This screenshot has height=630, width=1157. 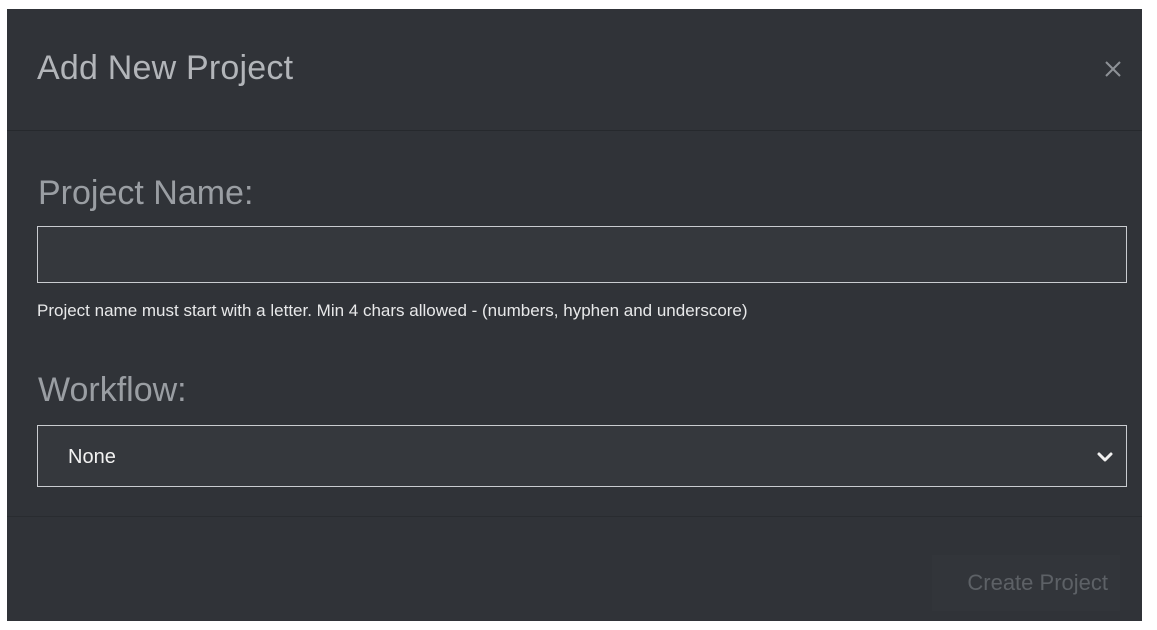 I want to click on workflow-select: None, so click(x=582, y=456).